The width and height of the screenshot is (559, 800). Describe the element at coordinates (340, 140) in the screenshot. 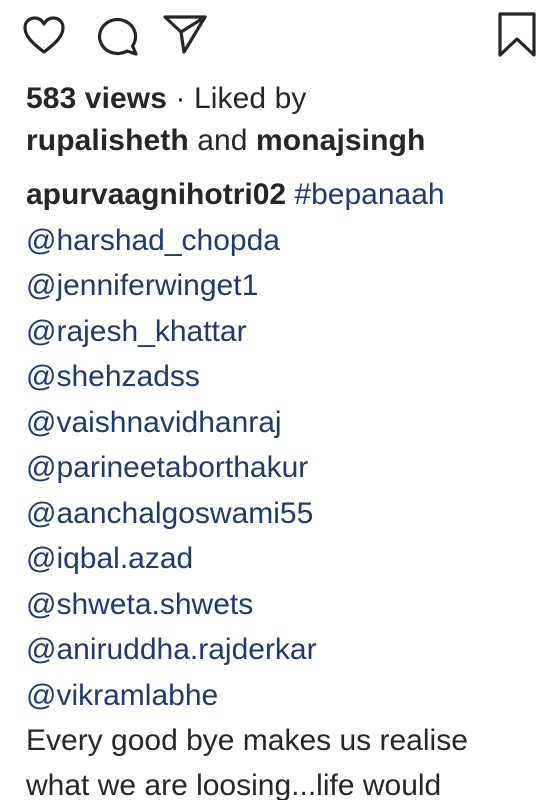

I see `liker-username: monajsingh` at that location.